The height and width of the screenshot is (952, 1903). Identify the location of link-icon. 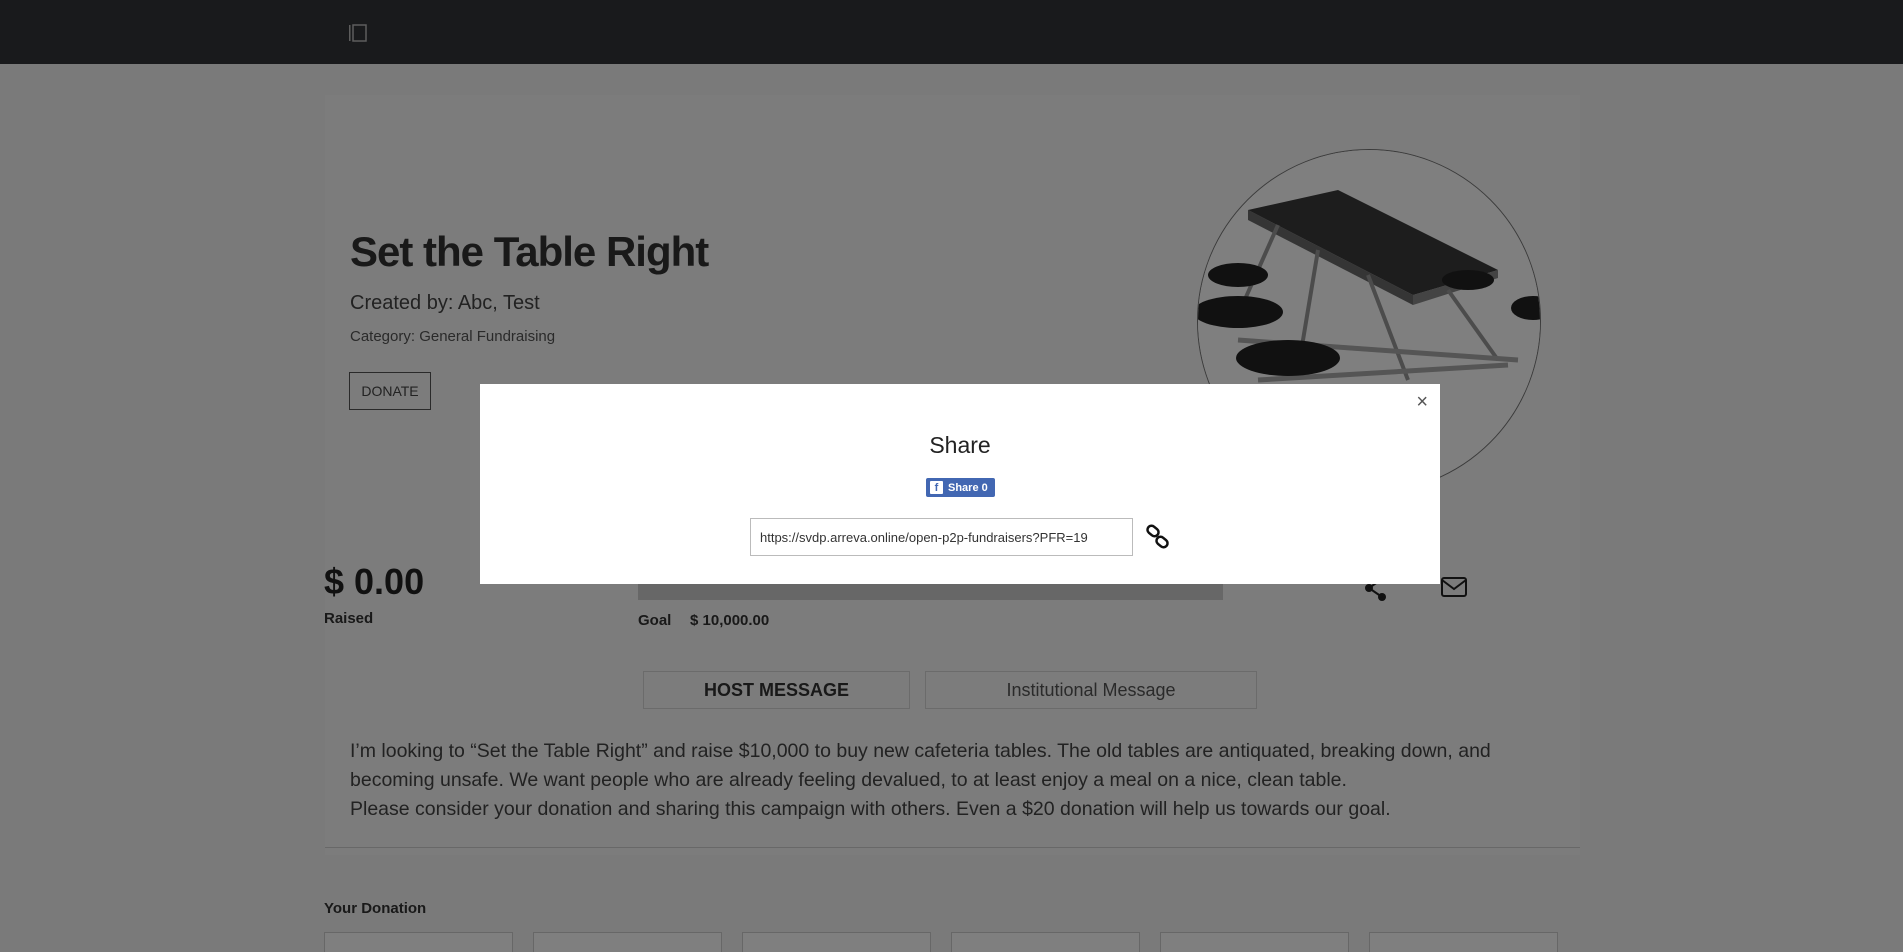
(1158, 537).